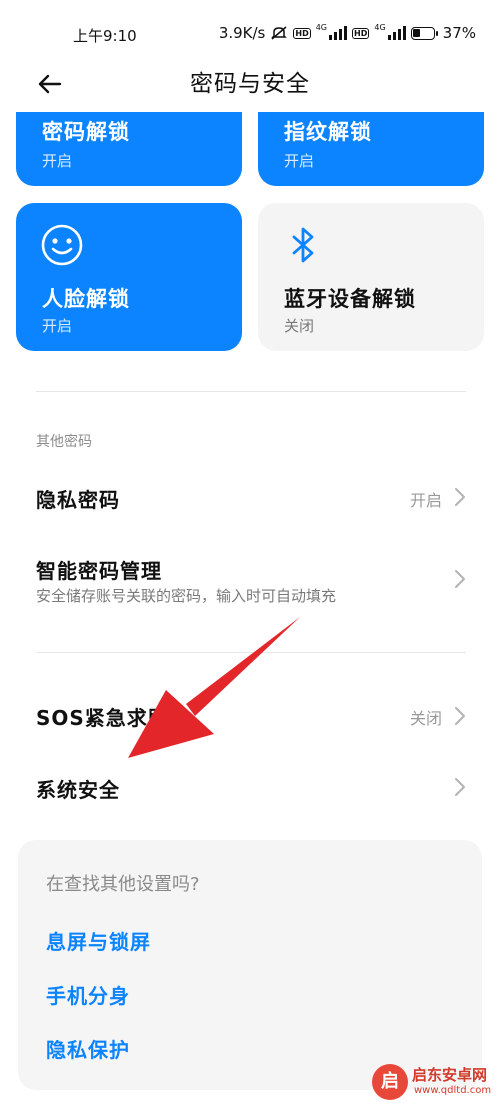  Describe the element at coordinates (425, 718) in the screenshot. I see `row-value: 关闭` at that location.